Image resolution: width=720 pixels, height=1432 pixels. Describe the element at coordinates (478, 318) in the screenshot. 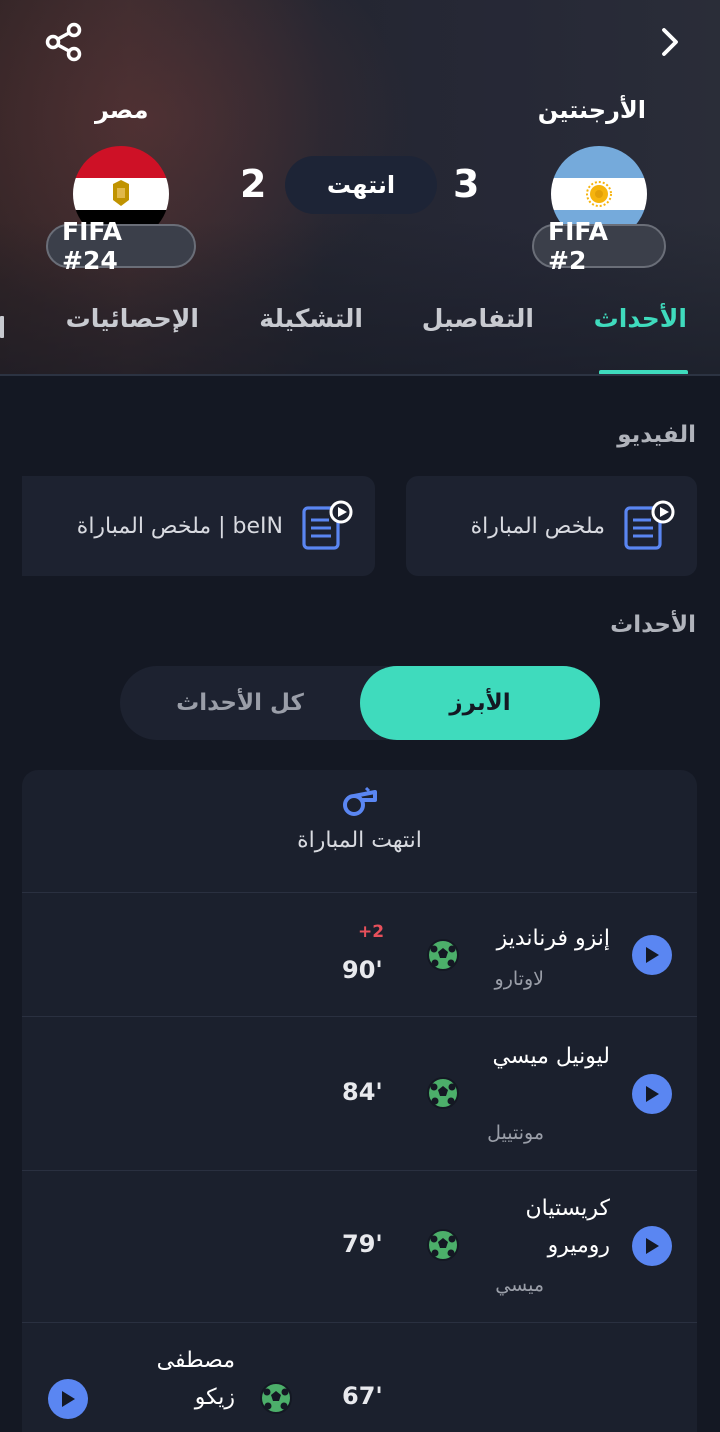

I see `tab-details: التفاصيل` at that location.